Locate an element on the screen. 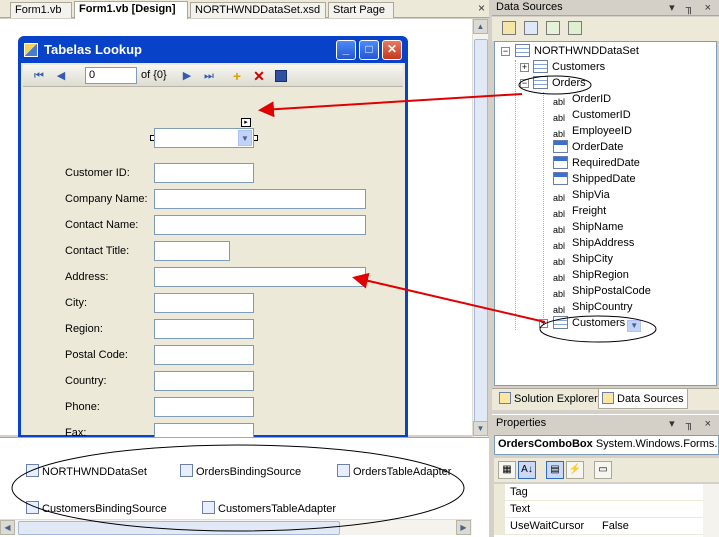 The image size is (719, 537). tree-node-nested-customers: Customers ▼ is located at coordinates (597, 323).